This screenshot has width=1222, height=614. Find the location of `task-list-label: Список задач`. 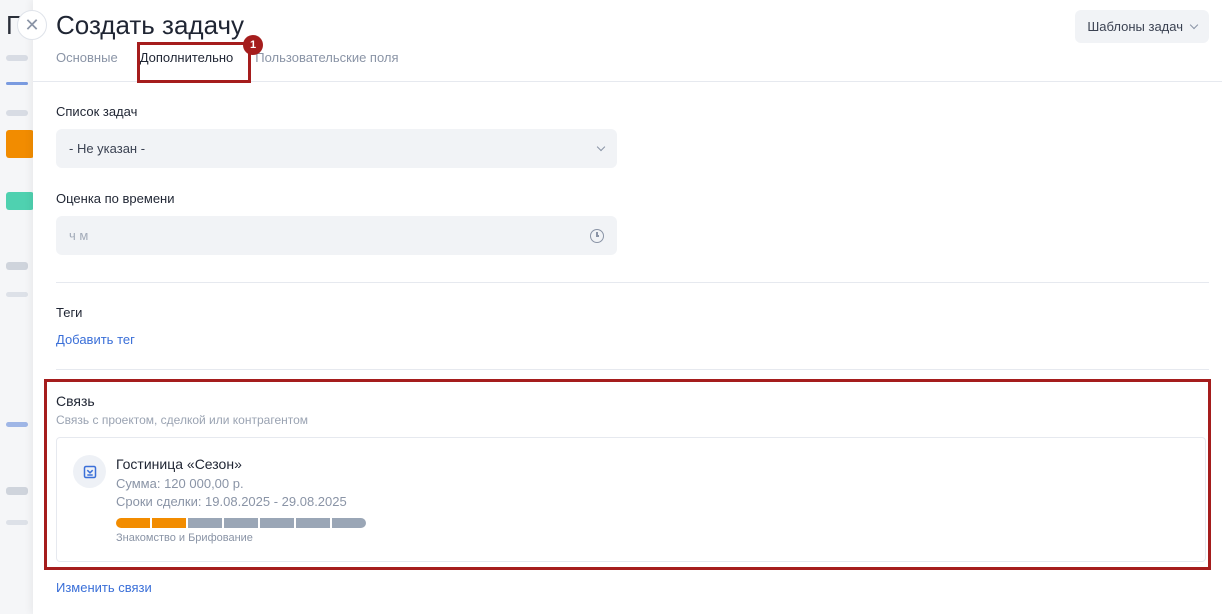

task-list-label: Список задач is located at coordinates (97, 111).